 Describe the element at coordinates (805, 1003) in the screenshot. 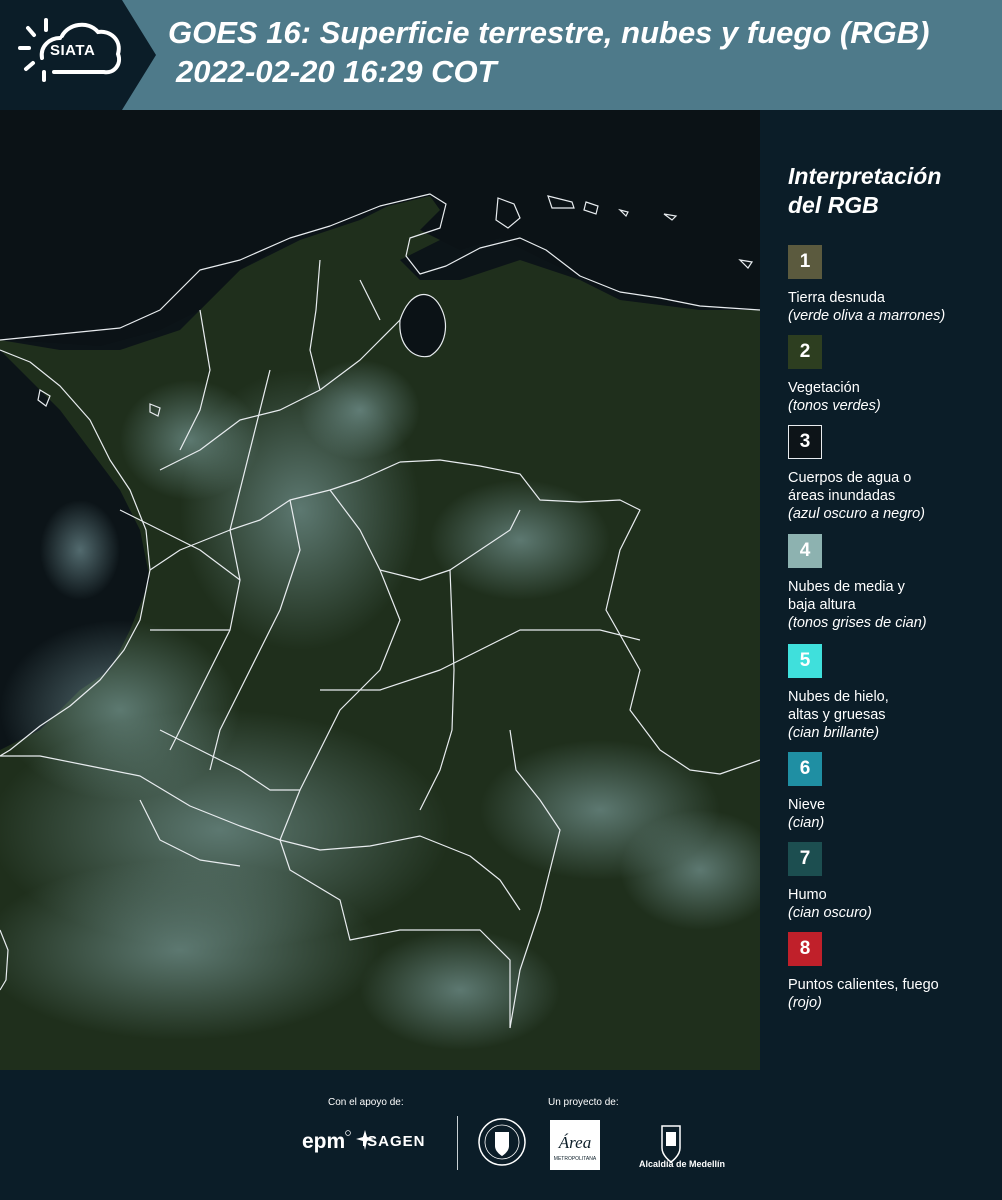

I see `legend-desc: (rojo)` at that location.